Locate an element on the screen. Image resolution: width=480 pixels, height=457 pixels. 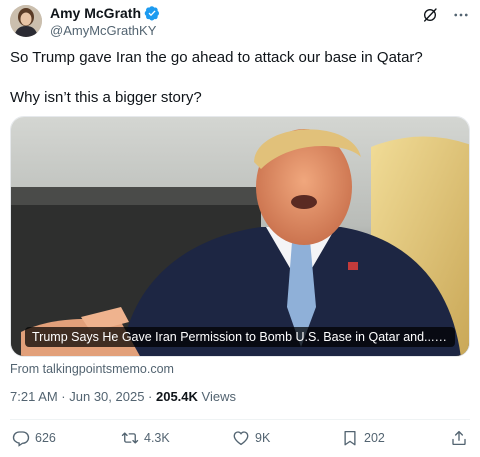
action-bar: 626 4.3K 9K 202 is located at coordinates (241, 439).